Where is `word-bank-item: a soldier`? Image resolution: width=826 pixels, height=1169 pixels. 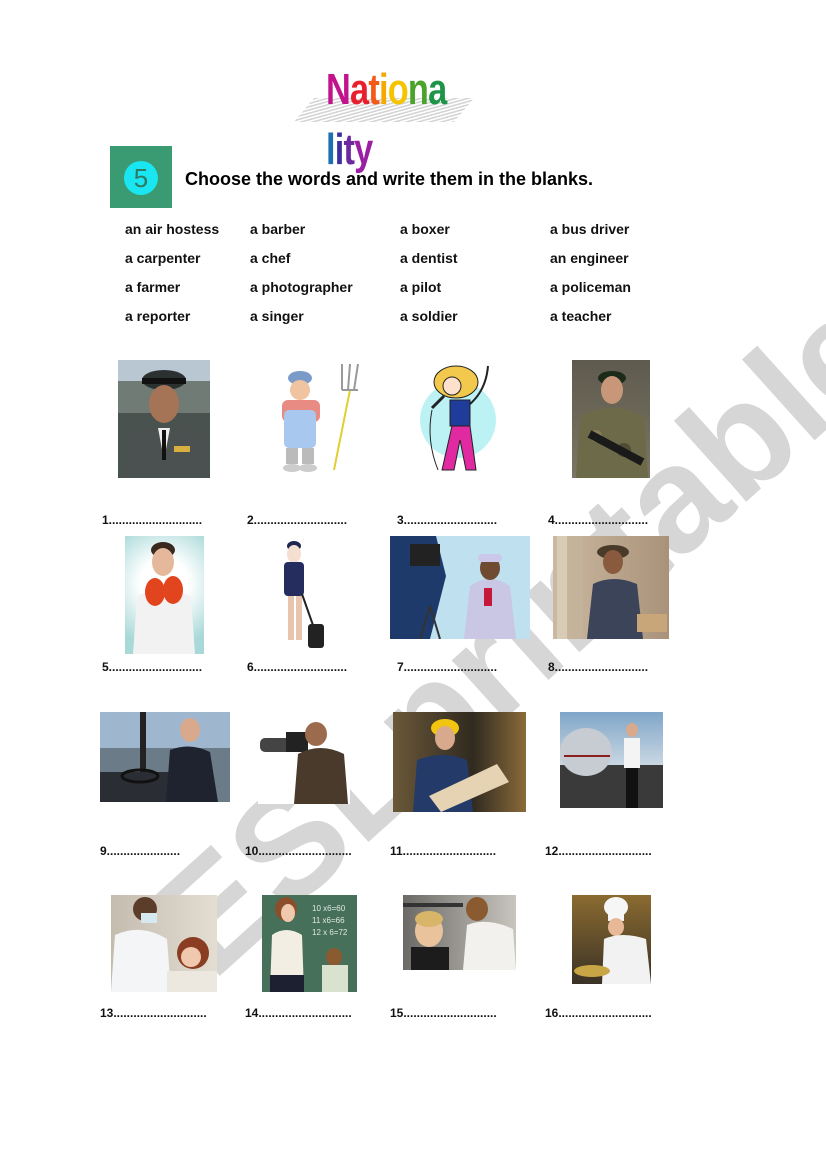 word-bank-item: a soldier is located at coordinates (429, 316).